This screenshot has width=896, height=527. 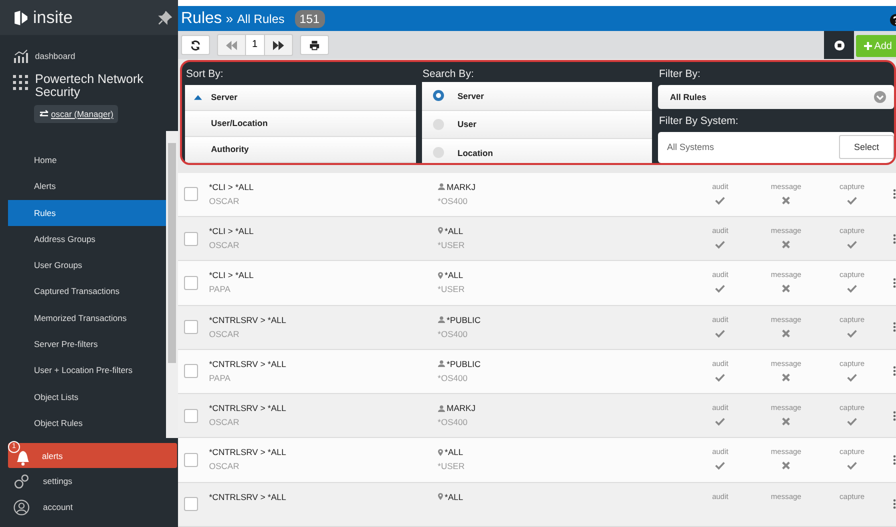 What do you see at coordinates (87, 213) in the screenshot?
I see `nav-item: Rules` at bounding box center [87, 213].